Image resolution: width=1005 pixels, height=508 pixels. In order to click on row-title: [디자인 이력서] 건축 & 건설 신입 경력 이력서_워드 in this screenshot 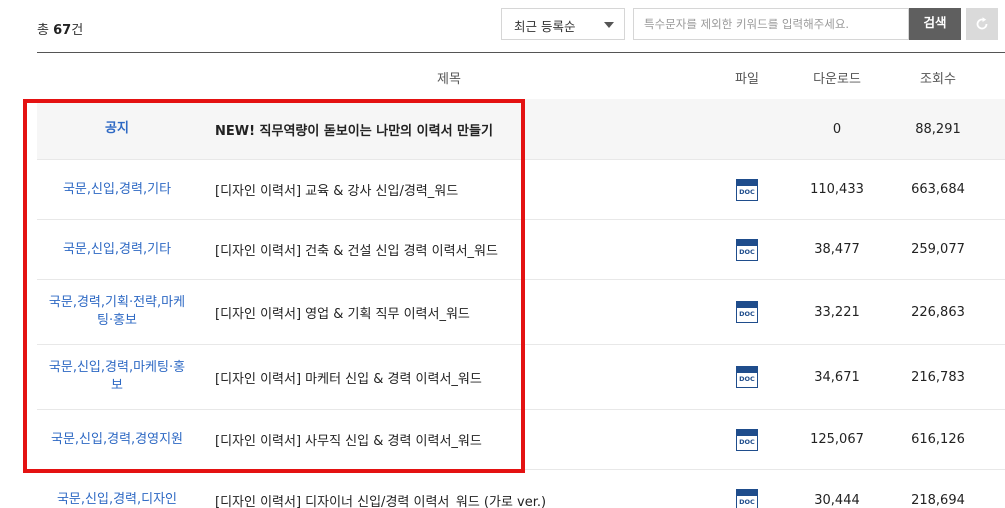, I will do `click(475, 249)`.